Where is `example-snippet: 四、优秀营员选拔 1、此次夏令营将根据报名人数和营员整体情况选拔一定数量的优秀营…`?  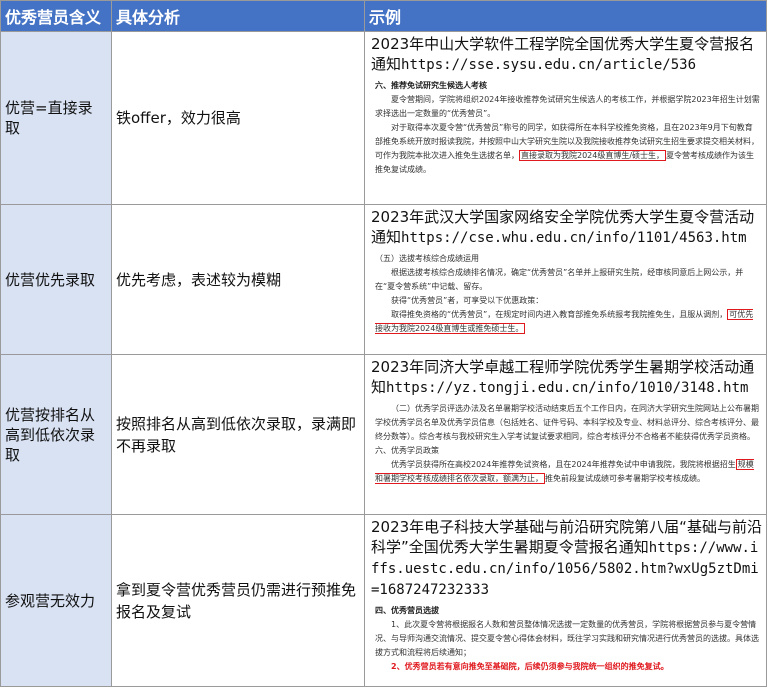 example-snippet: 四、优秀营员选拔 1、此次夏令营将根据报名人数和营员整体情况选拔一定数量的优秀营… is located at coordinates (567, 639).